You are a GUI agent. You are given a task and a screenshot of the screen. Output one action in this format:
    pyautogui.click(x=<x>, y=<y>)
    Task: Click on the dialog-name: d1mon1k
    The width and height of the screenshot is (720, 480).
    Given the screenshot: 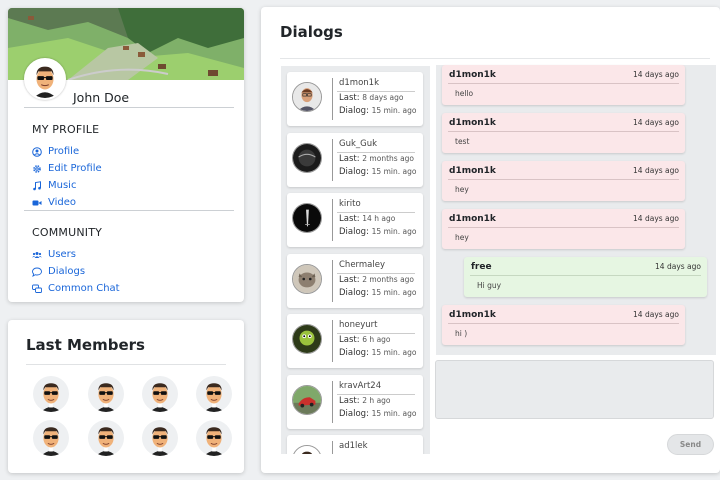 What is the action you would take?
    pyautogui.click(x=359, y=83)
    